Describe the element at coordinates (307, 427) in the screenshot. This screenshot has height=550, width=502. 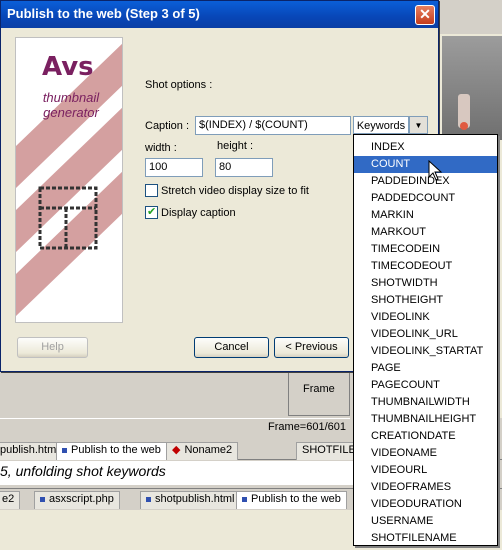
I see `frame-status: Frame=601/601` at that location.